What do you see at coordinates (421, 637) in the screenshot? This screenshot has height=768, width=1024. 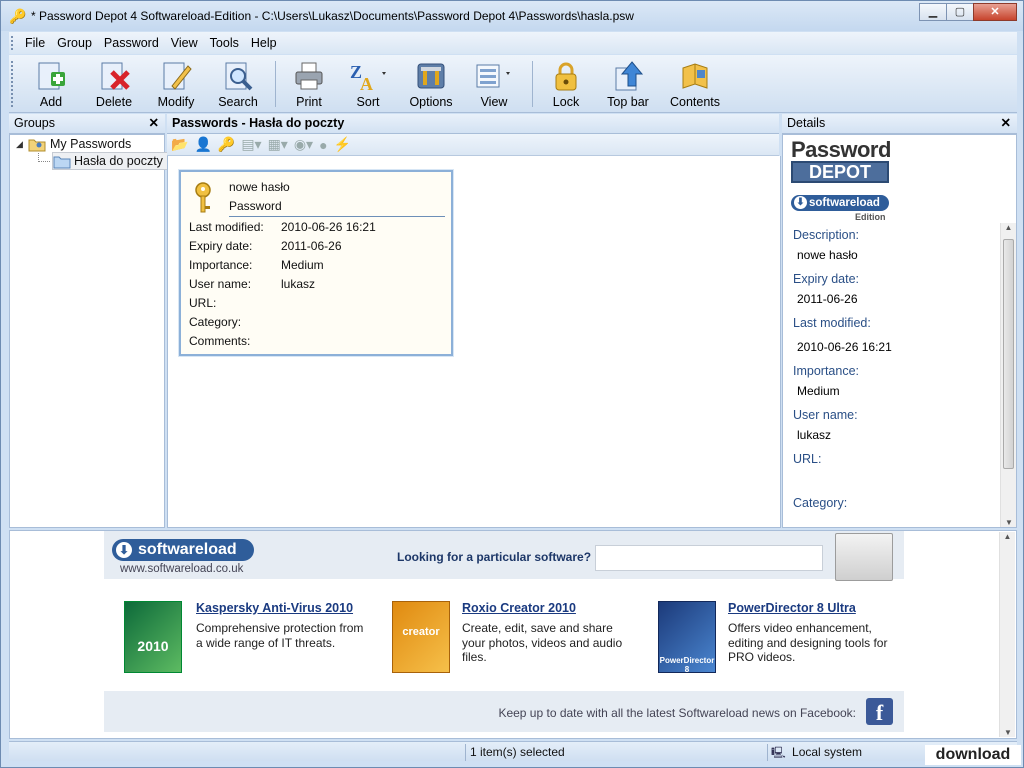 I see `roxio-box-icon: creator` at bounding box center [421, 637].